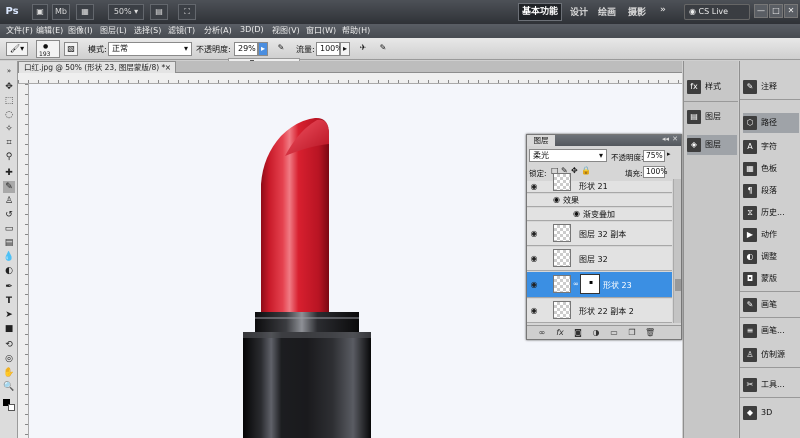 This screenshot has height=438, width=800. Describe the element at coordinates (712, 145) in the screenshot. I see `dock-layers-2: ◈ 图层` at that location.